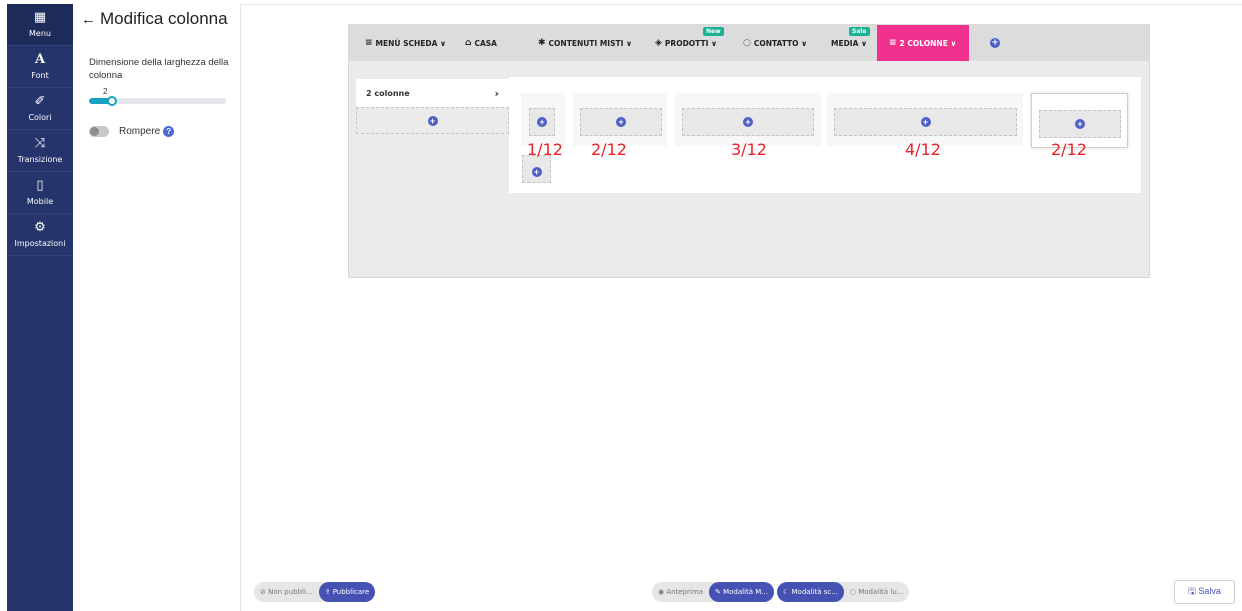 The image size is (1242, 611). What do you see at coordinates (545, 149) in the screenshot?
I see `column-fraction-label: 1/12` at bounding box center [545, 149].